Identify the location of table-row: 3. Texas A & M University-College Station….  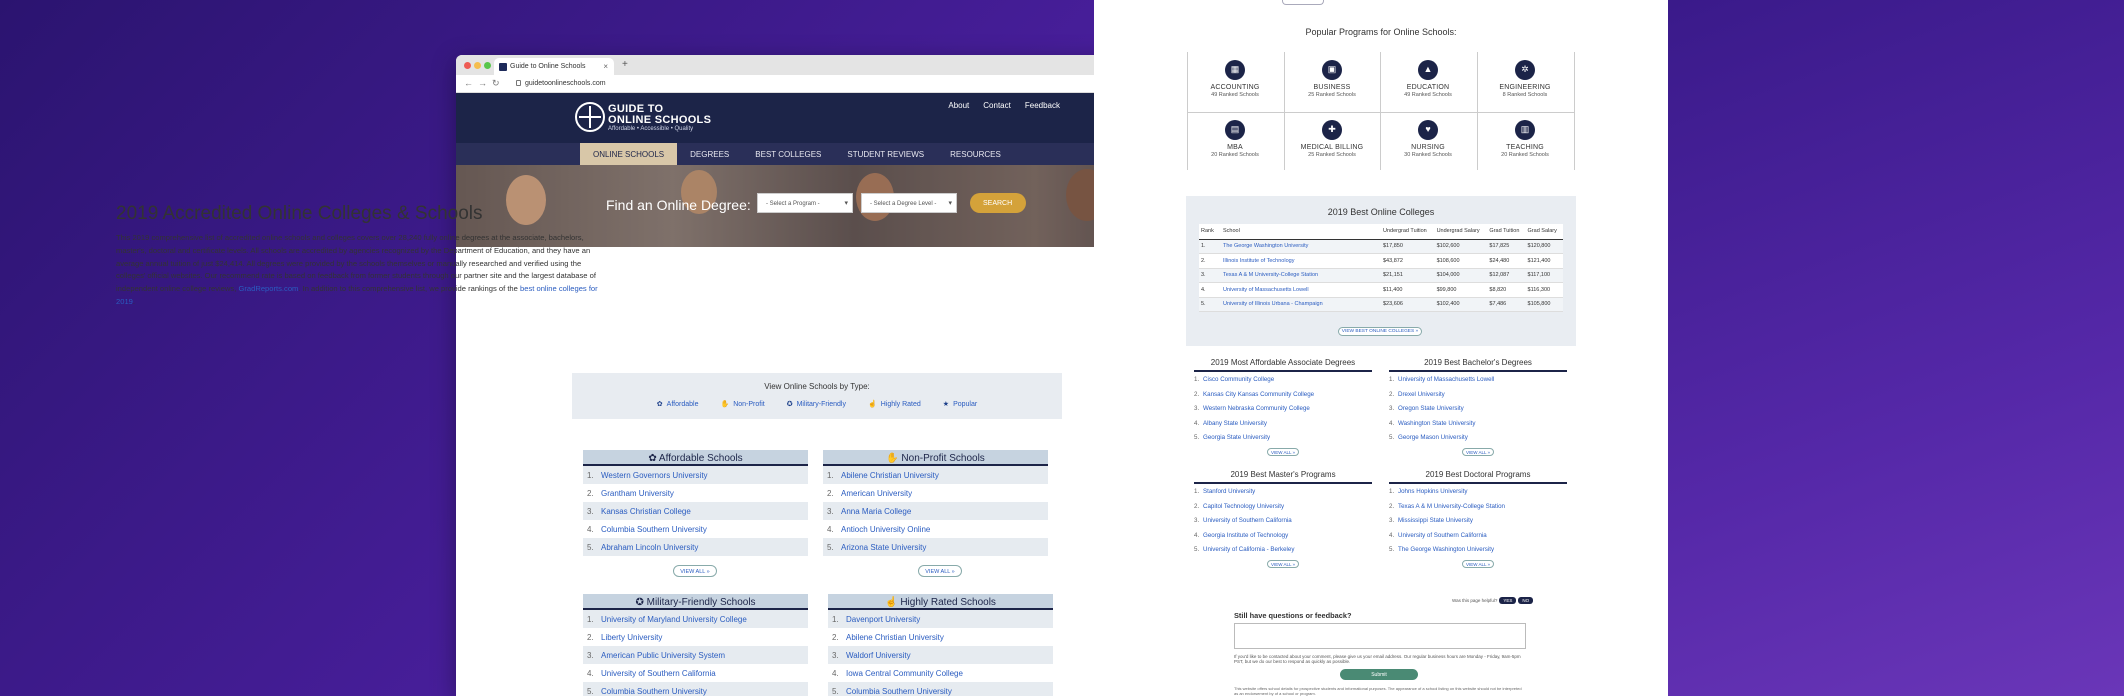
(1381, 275).